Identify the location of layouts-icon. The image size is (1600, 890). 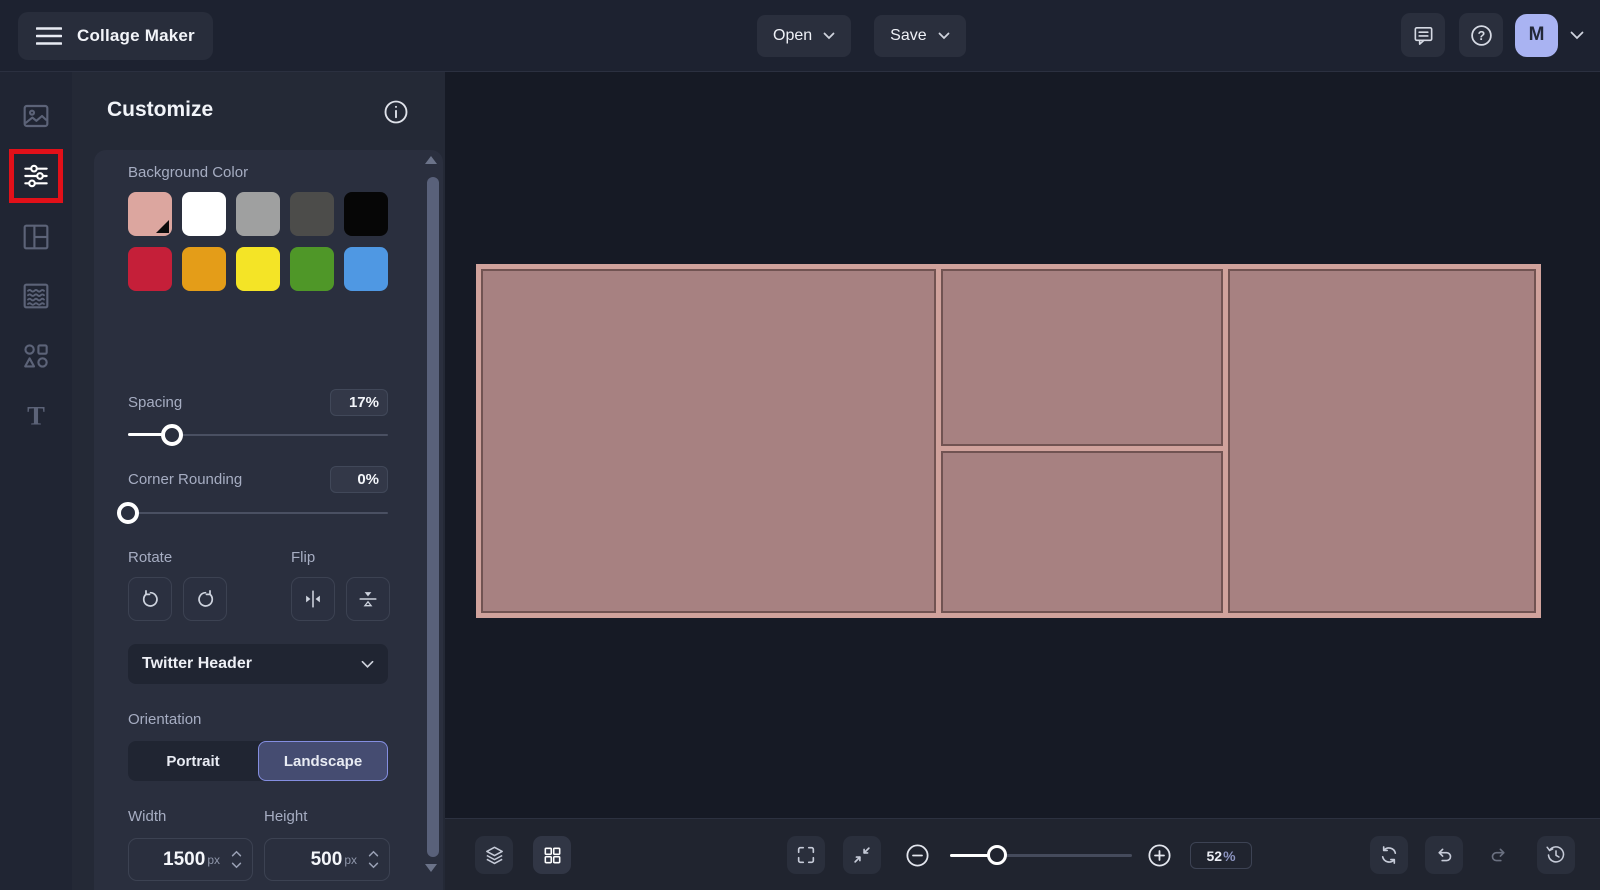
(36, 237).